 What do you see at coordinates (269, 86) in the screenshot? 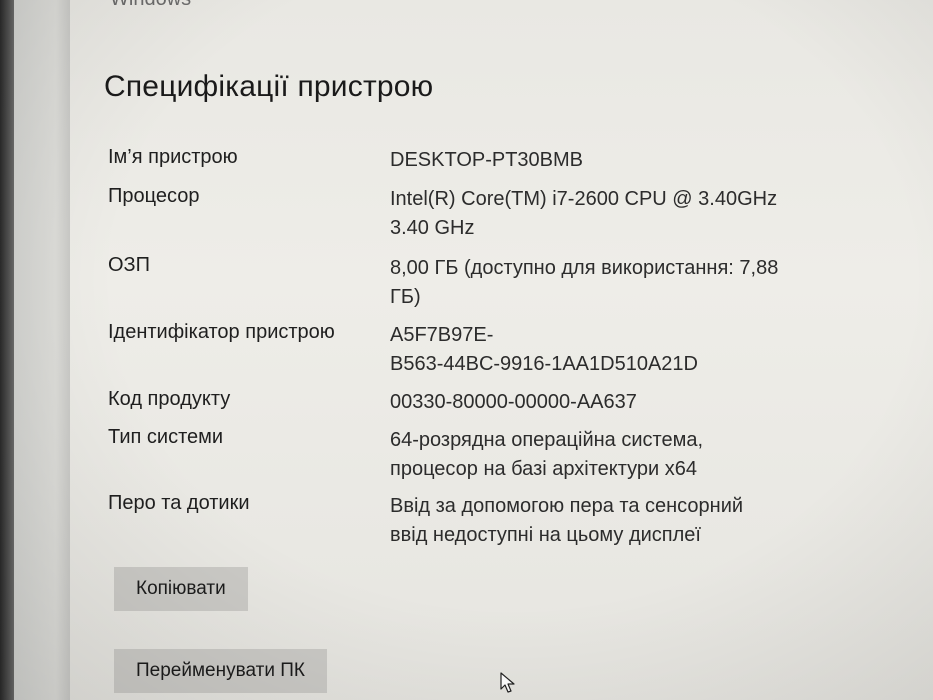
I see `device-specifications-heading: Специфікації пристрою` at bounding box center [269, 86].